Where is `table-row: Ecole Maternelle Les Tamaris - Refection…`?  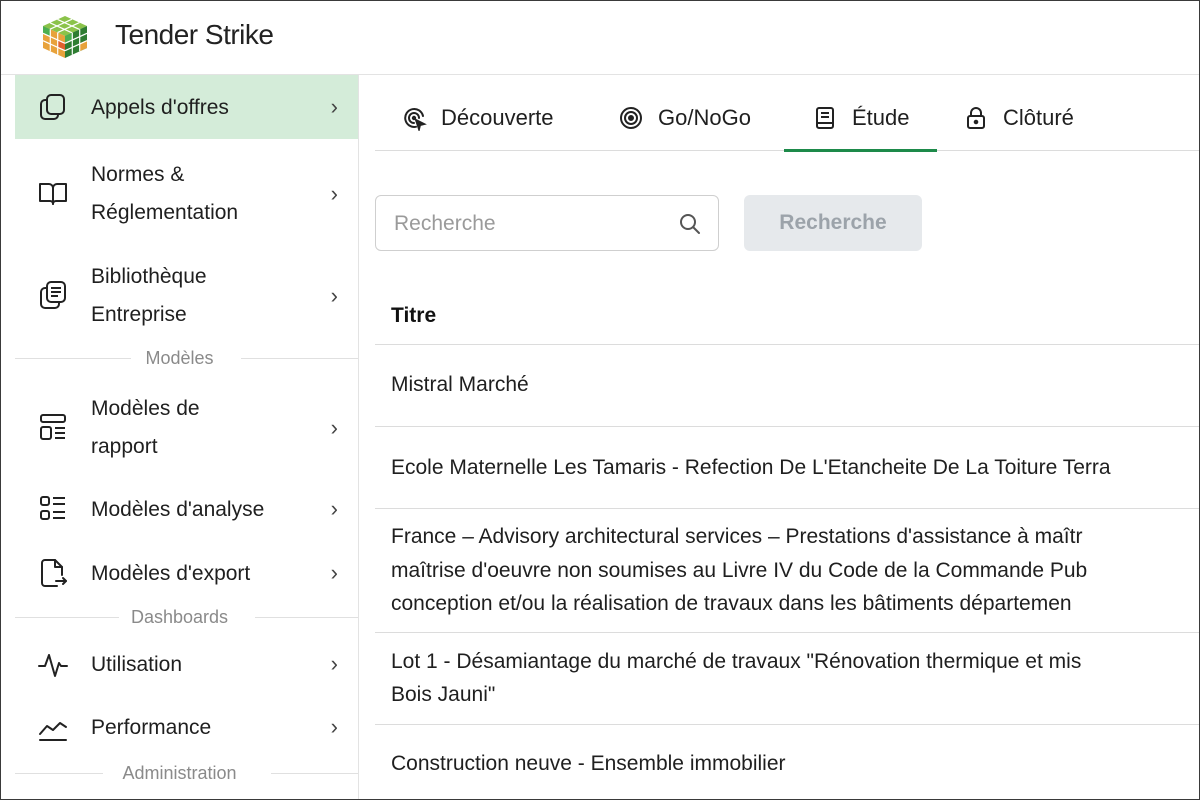
table-row: Ecole Maternelle Les Tamaris - Refection… is located at coordinates (787, 468).